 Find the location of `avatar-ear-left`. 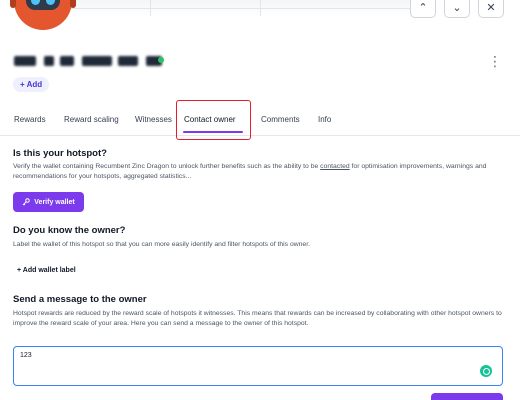

avatar-ear-left is located at coordinates (13, 4).